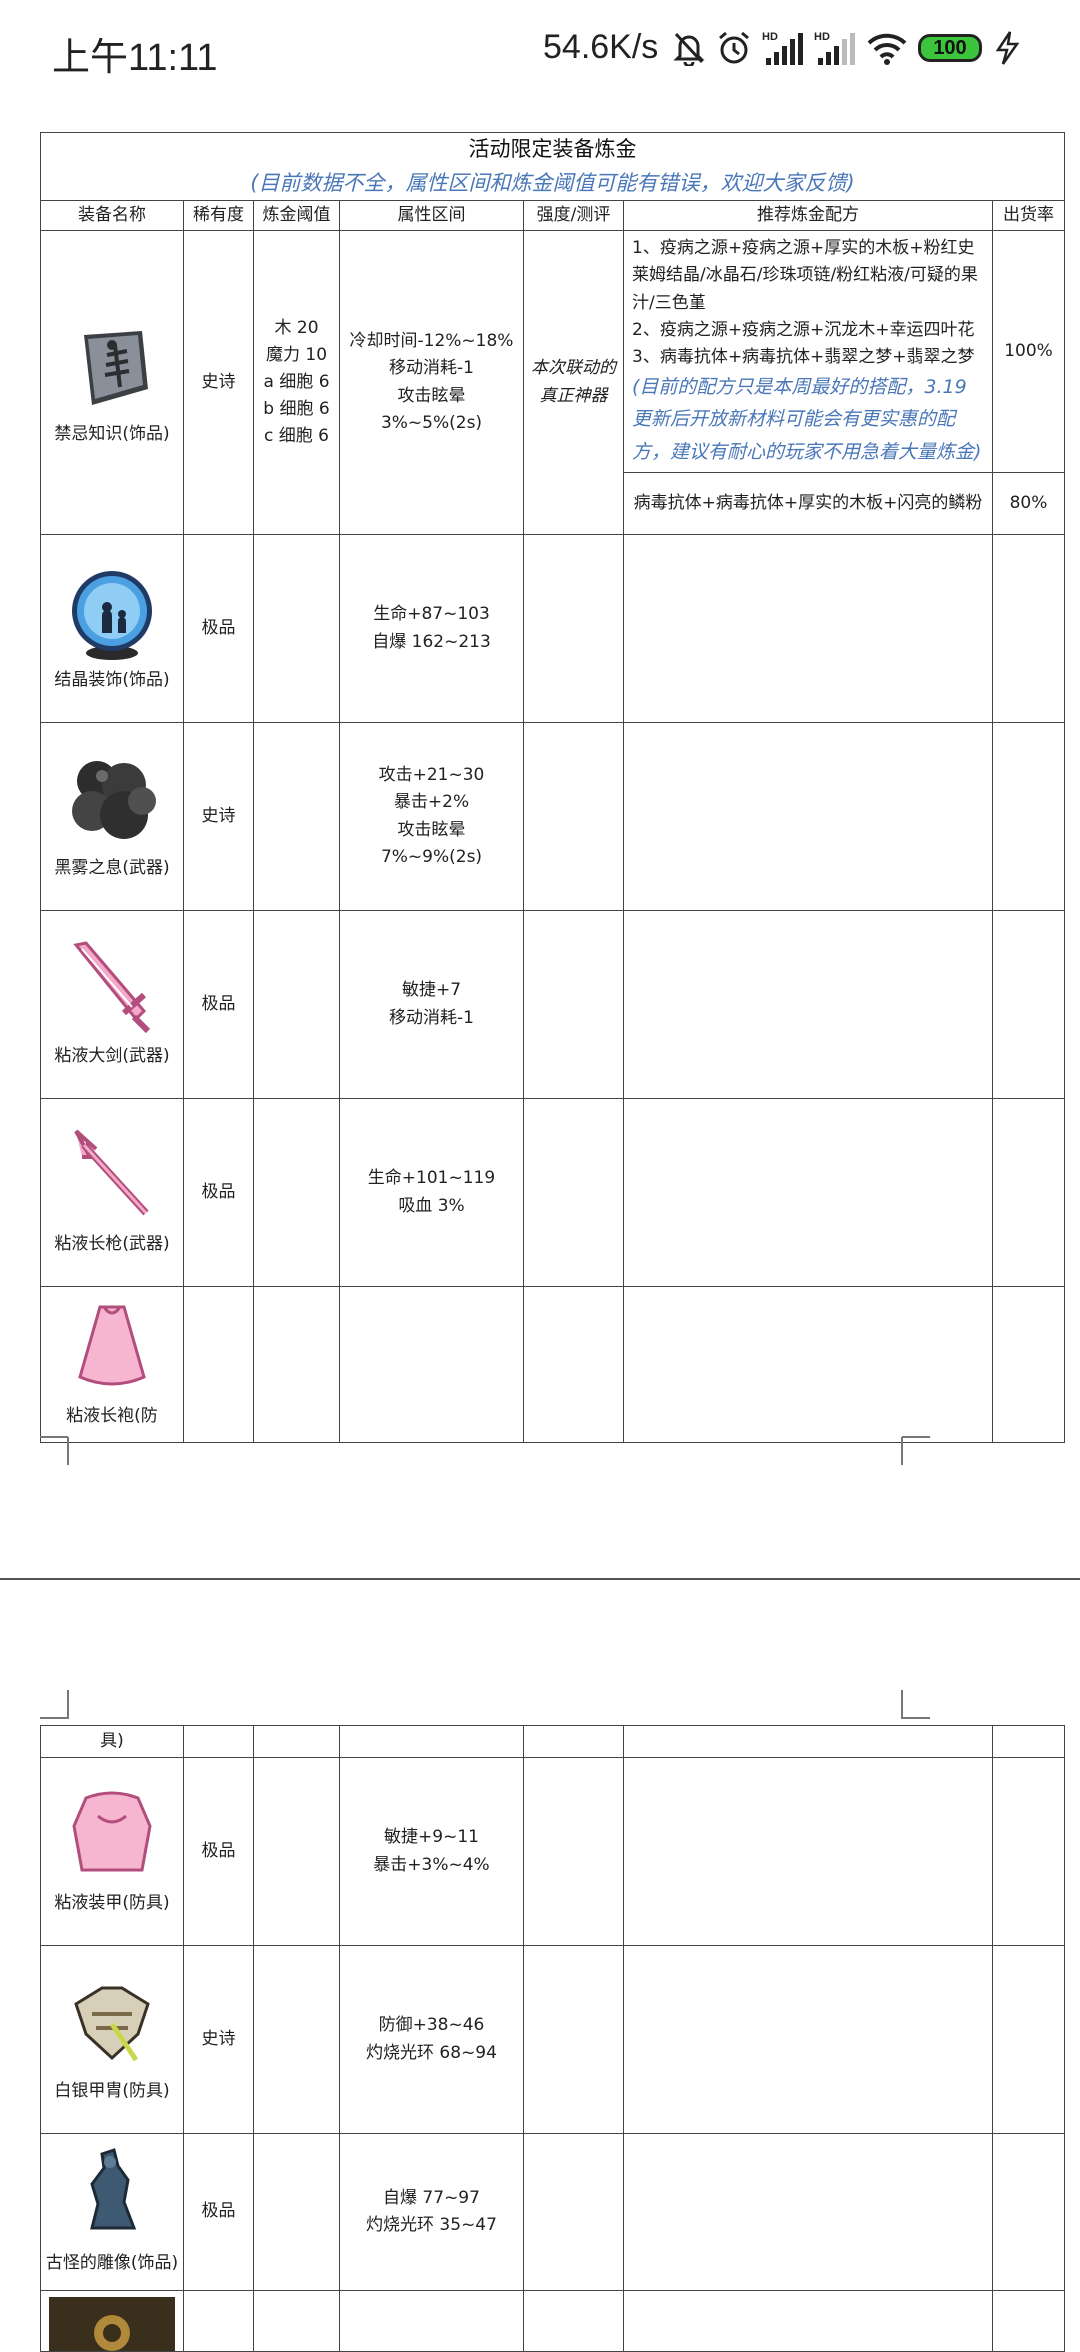 The height and width of the screenshot is (2352, 1080). I want to click on column-header: 炼金阈值, so click(296, 216).